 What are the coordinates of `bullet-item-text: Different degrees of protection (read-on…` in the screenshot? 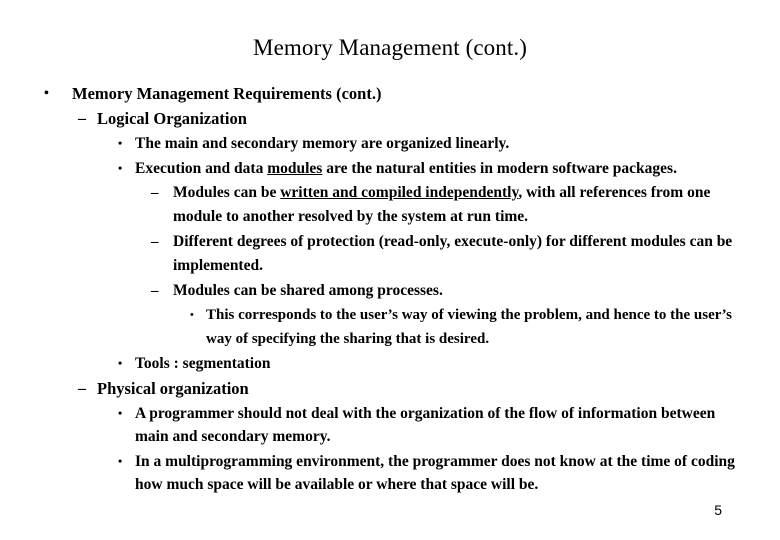 It's located at (453, 253).